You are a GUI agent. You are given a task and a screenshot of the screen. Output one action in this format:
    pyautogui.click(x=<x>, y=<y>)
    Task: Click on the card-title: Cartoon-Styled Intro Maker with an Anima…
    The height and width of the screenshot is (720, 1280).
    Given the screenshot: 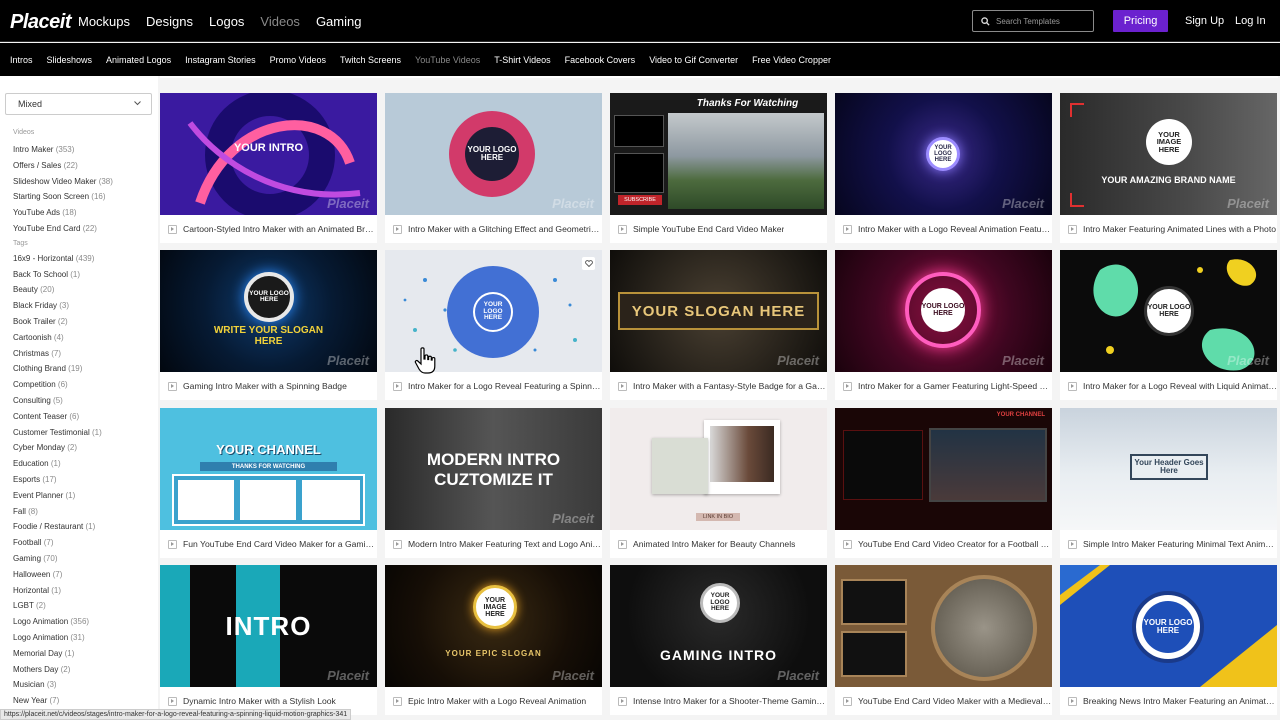 What is the action you would take?
    pyautogui.click(x=280, y=229)
    